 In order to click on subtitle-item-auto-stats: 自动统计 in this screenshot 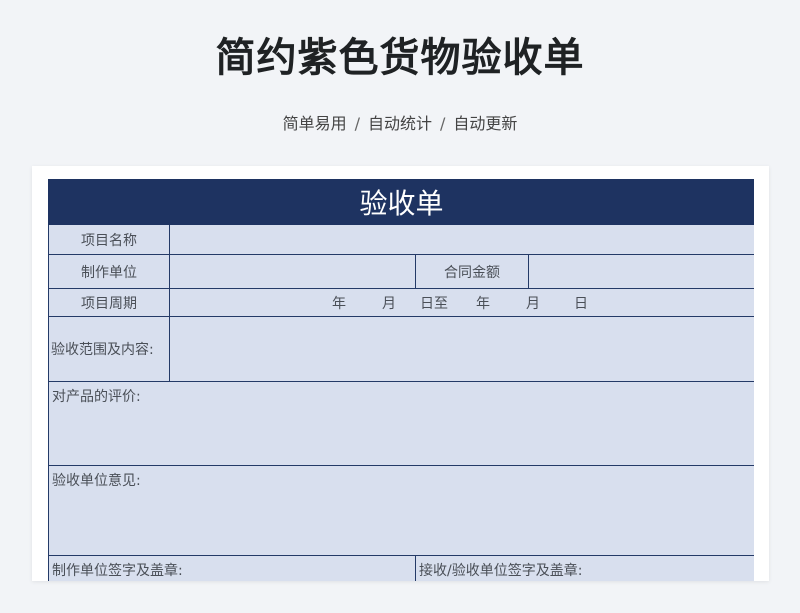, I will do `click(399, 123)`.